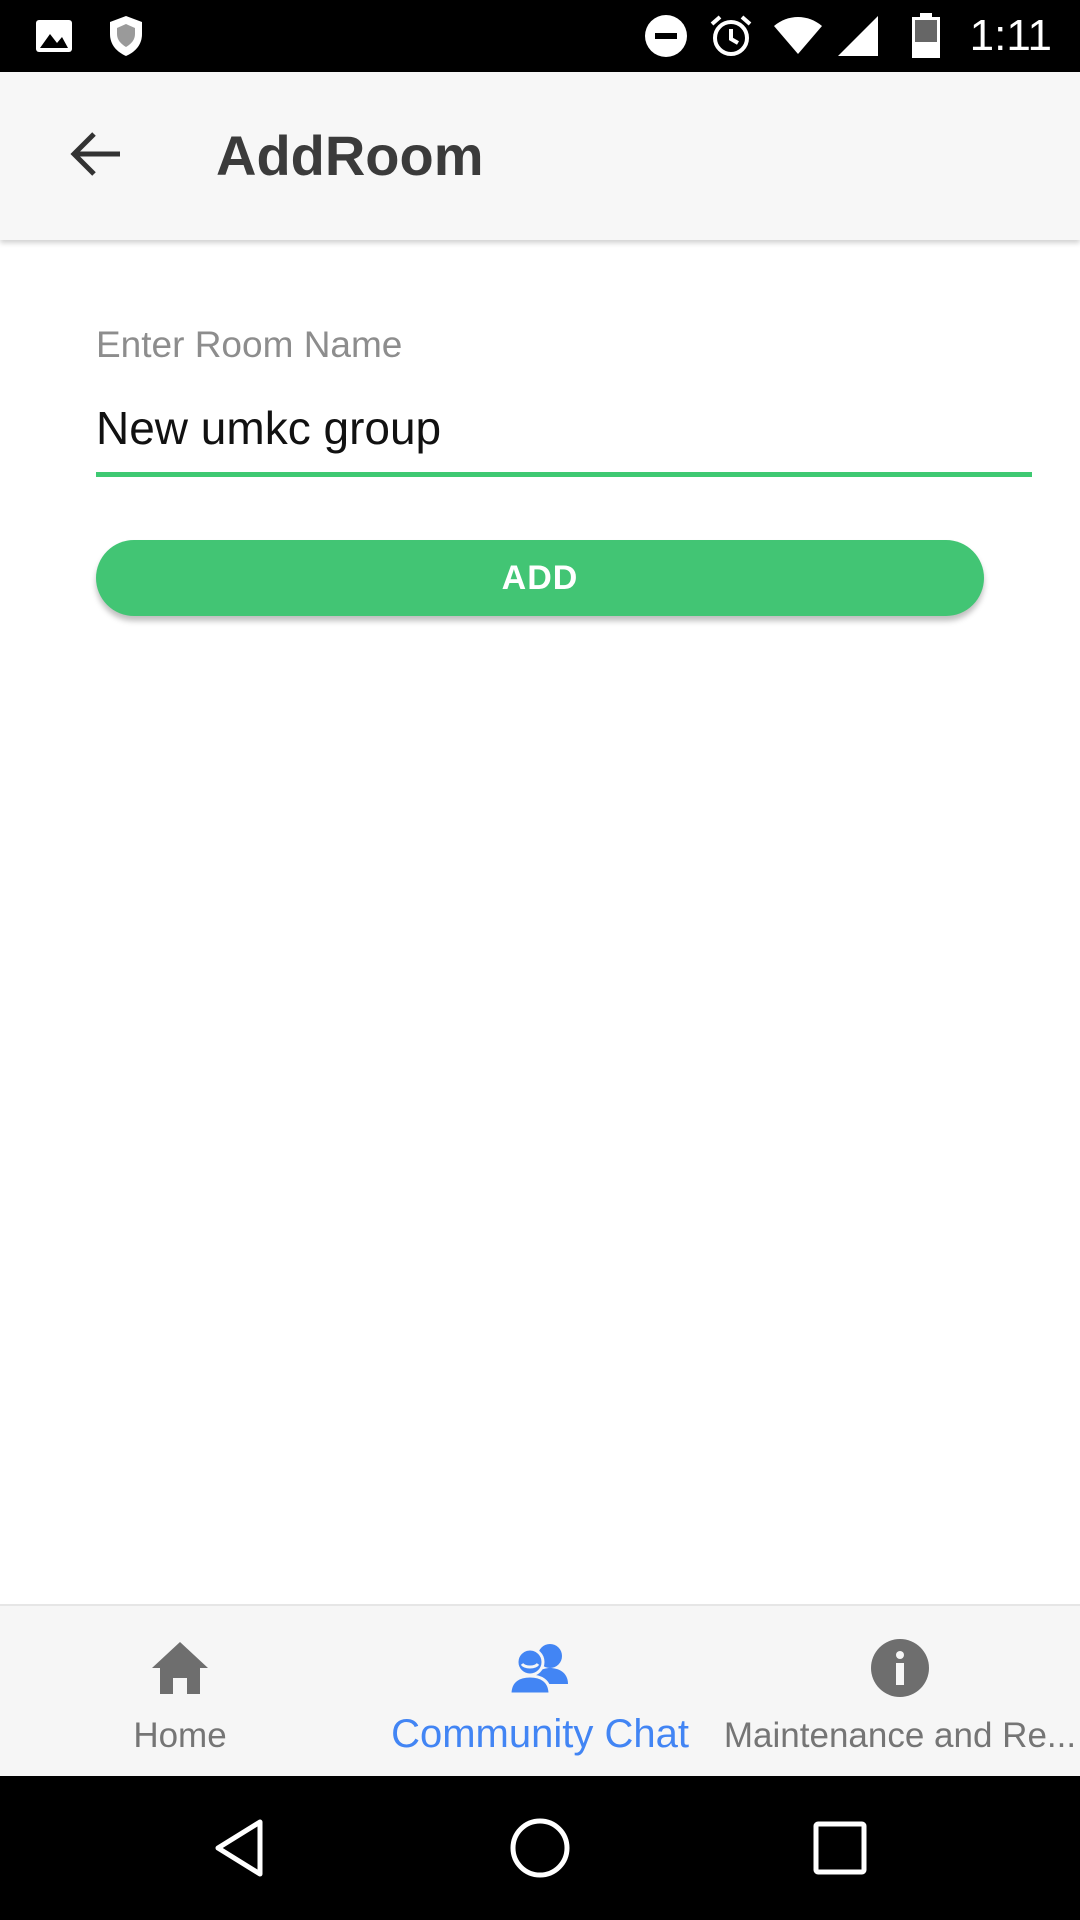  Describe the element at coordinates (54, 36) in the screenshot. I see `image-icon` at that location.